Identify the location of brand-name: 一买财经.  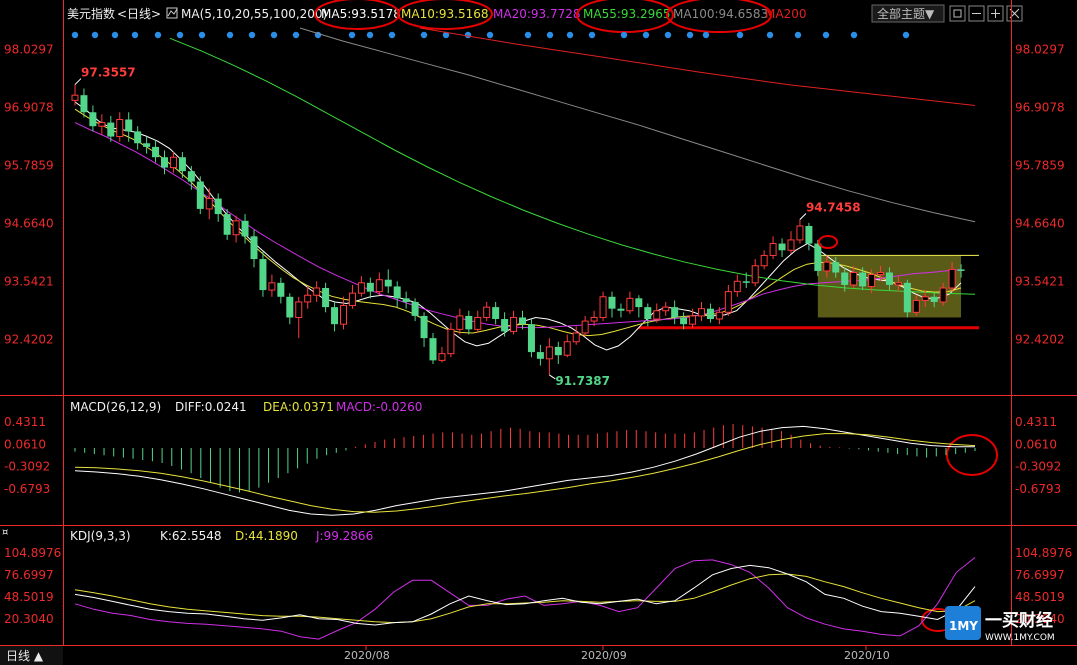
(1019, 620).